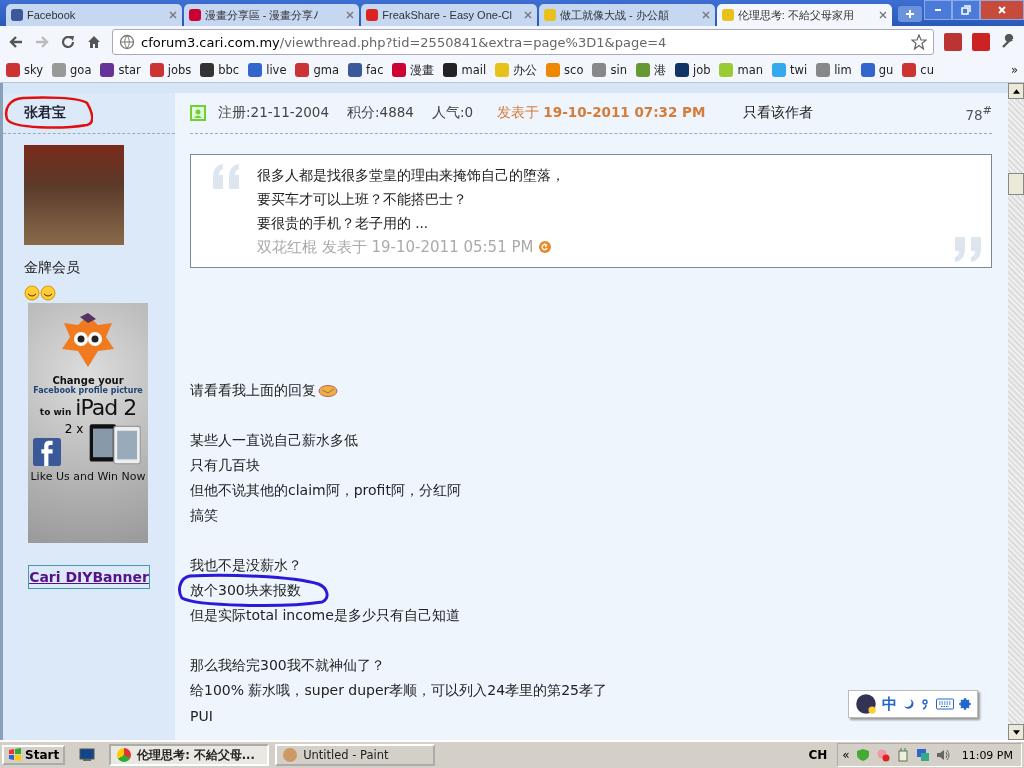  Describe the element at coordinates (411, 175) in the screenshot. I see `quote-text: 很多人都是找很多堂皇的理由来掩饰自己的堕落，` at that location.